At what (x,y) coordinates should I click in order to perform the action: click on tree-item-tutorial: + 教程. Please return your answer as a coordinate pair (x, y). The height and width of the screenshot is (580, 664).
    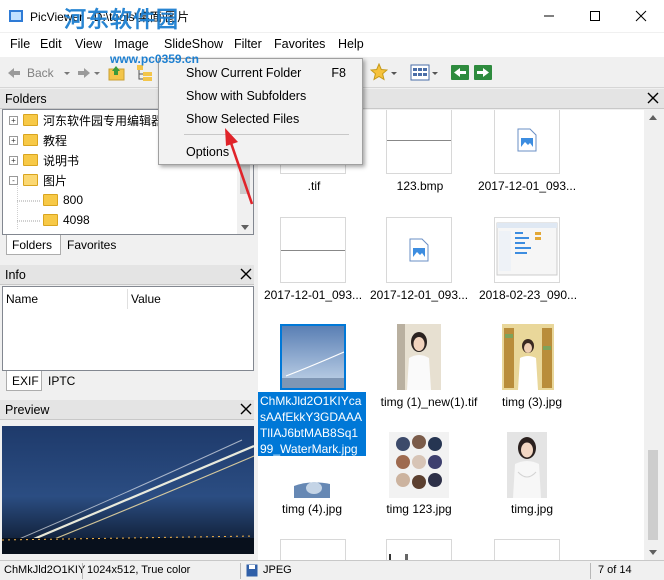
    Looking at the image, I should click on (38, 140).